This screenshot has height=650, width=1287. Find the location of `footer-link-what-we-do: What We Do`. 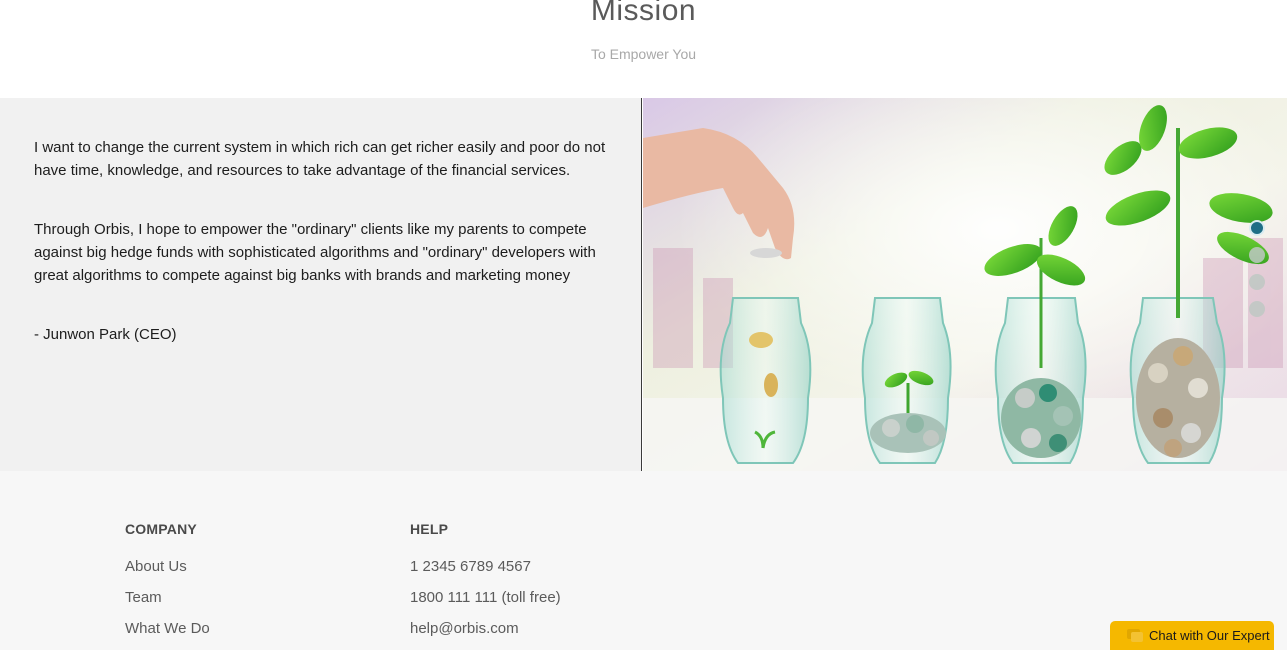

footer-link-what-we-do: What We Do is located at coordinates (167, 628).